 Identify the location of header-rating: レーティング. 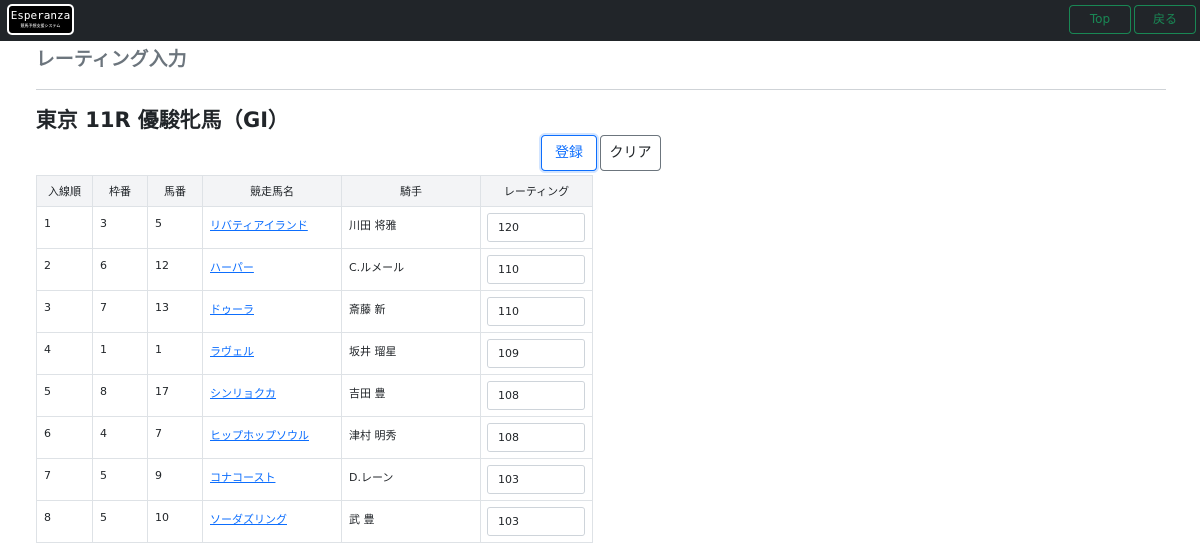
(536, 191).